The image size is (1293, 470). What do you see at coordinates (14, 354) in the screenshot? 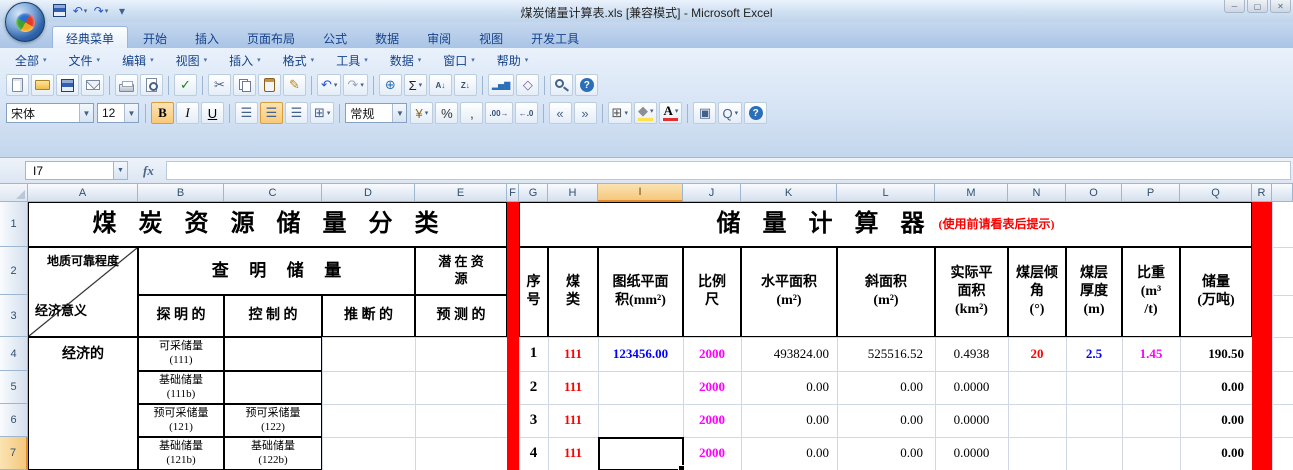
I see `row-header-4: 4` at bounding box center [14, 354].